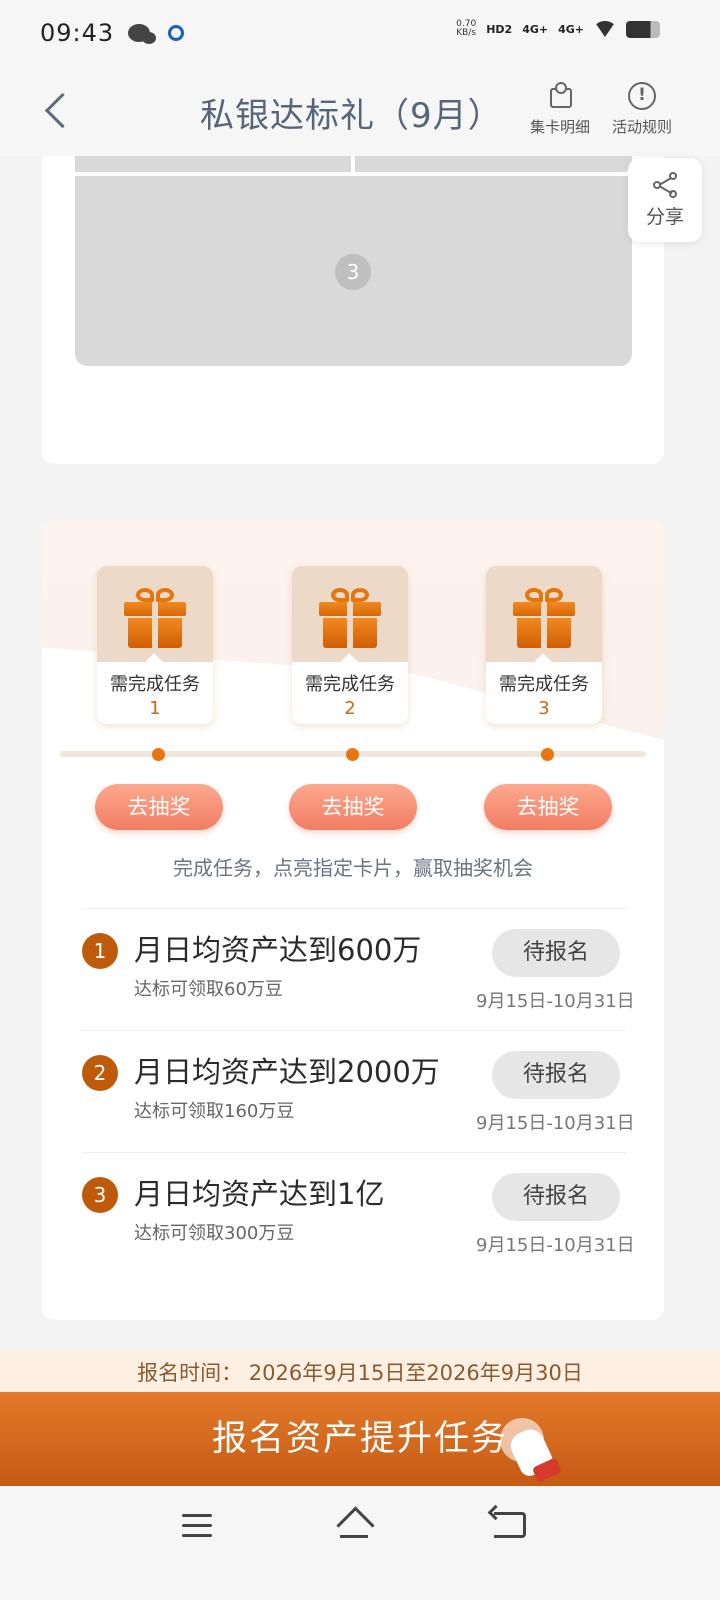  I want to click on wifi-icon, so click(605, 29).